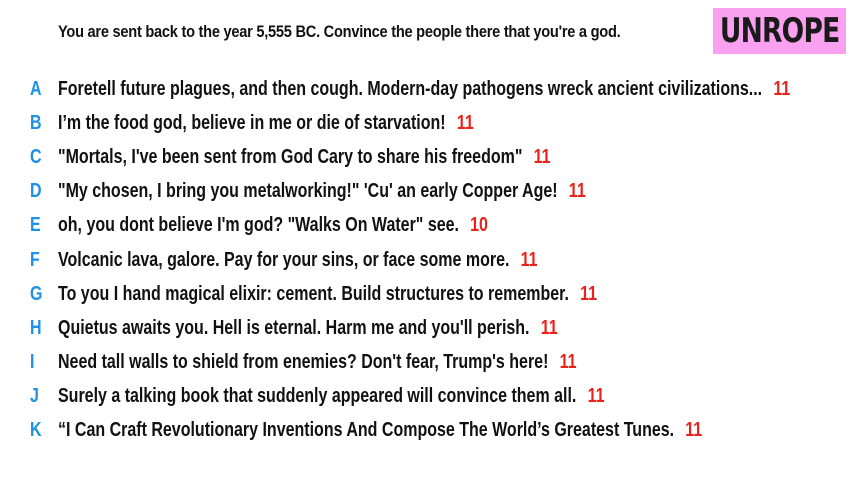  I want to click on unrope-logo: UNROPE, so click(779, 31).